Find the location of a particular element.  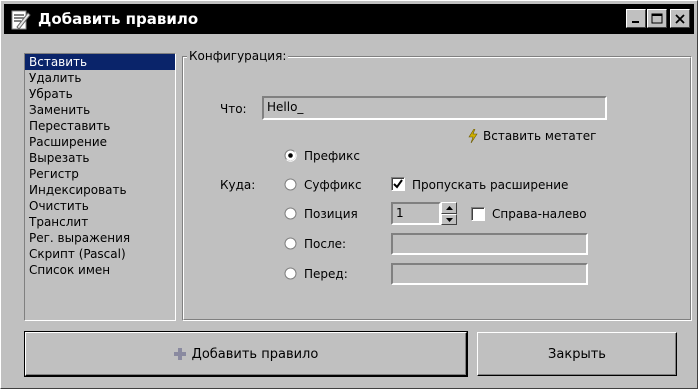

minimize-button is located at coordinates (636, 18).